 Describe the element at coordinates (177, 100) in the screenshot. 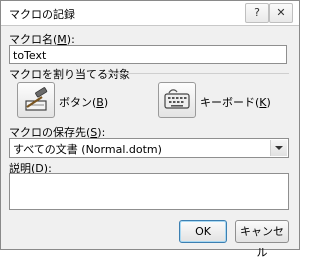

I see `assign-keyboard-button` at that location.